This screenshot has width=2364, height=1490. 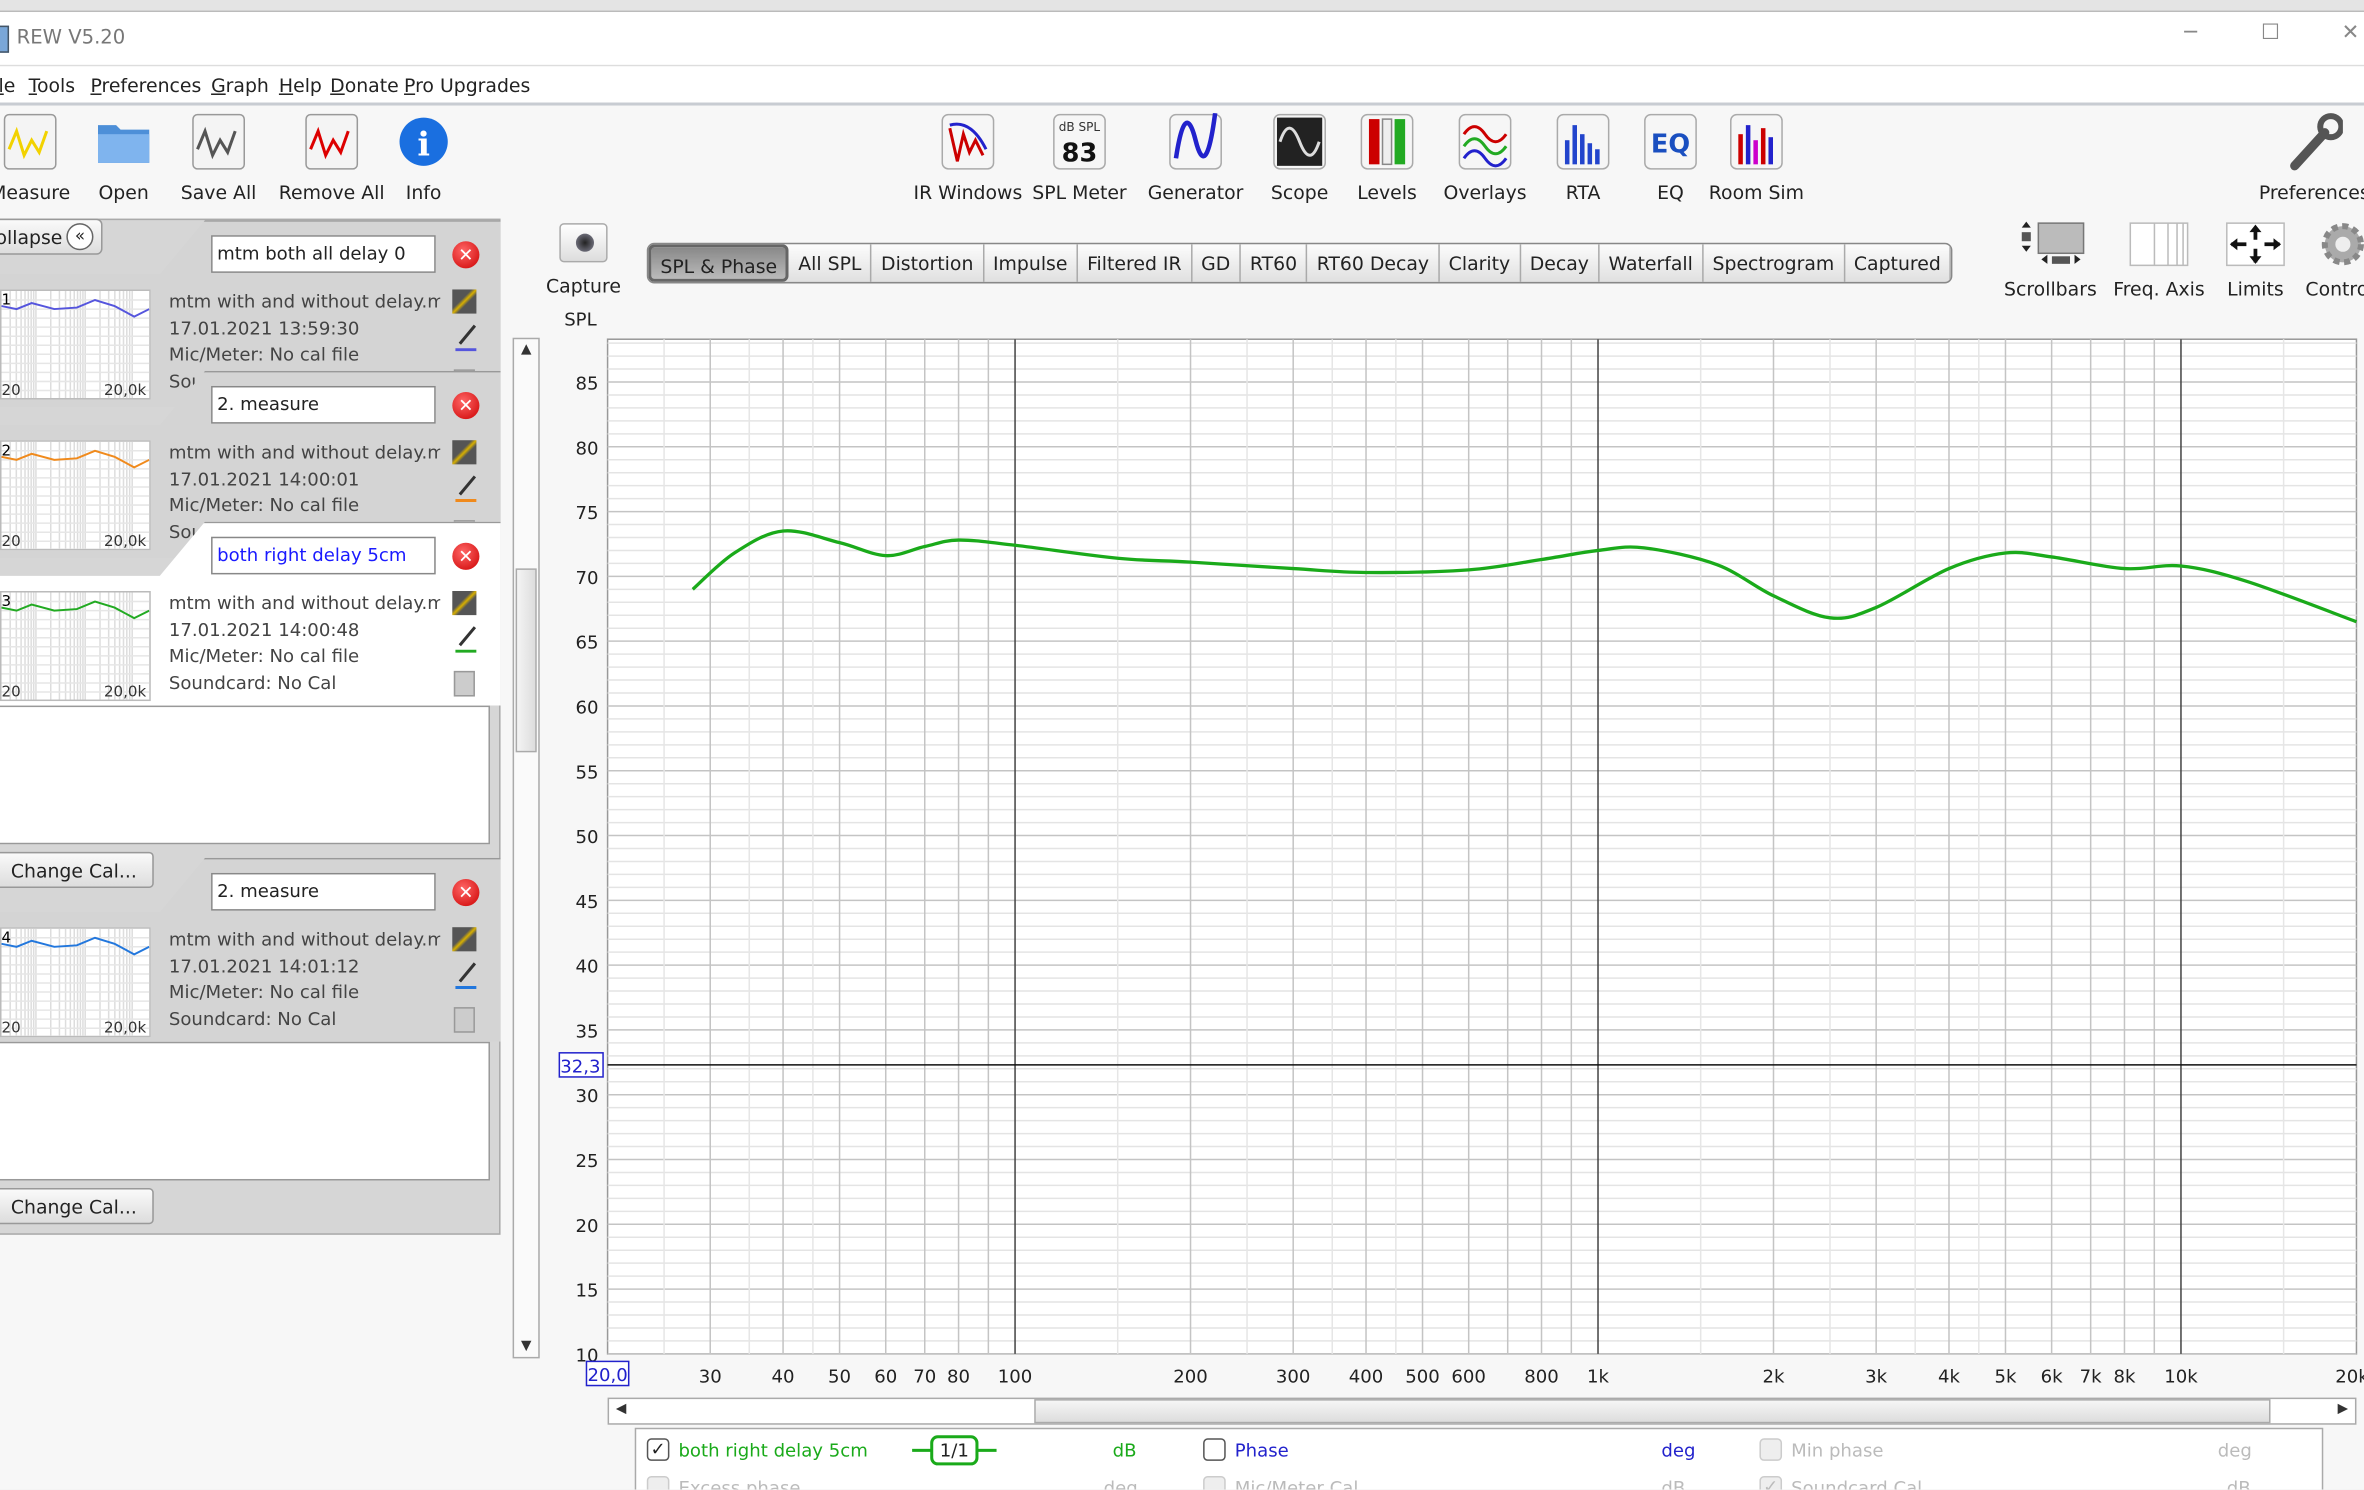 I want to click on smoothing-button: 1/1, so click(x=954, y=1450).